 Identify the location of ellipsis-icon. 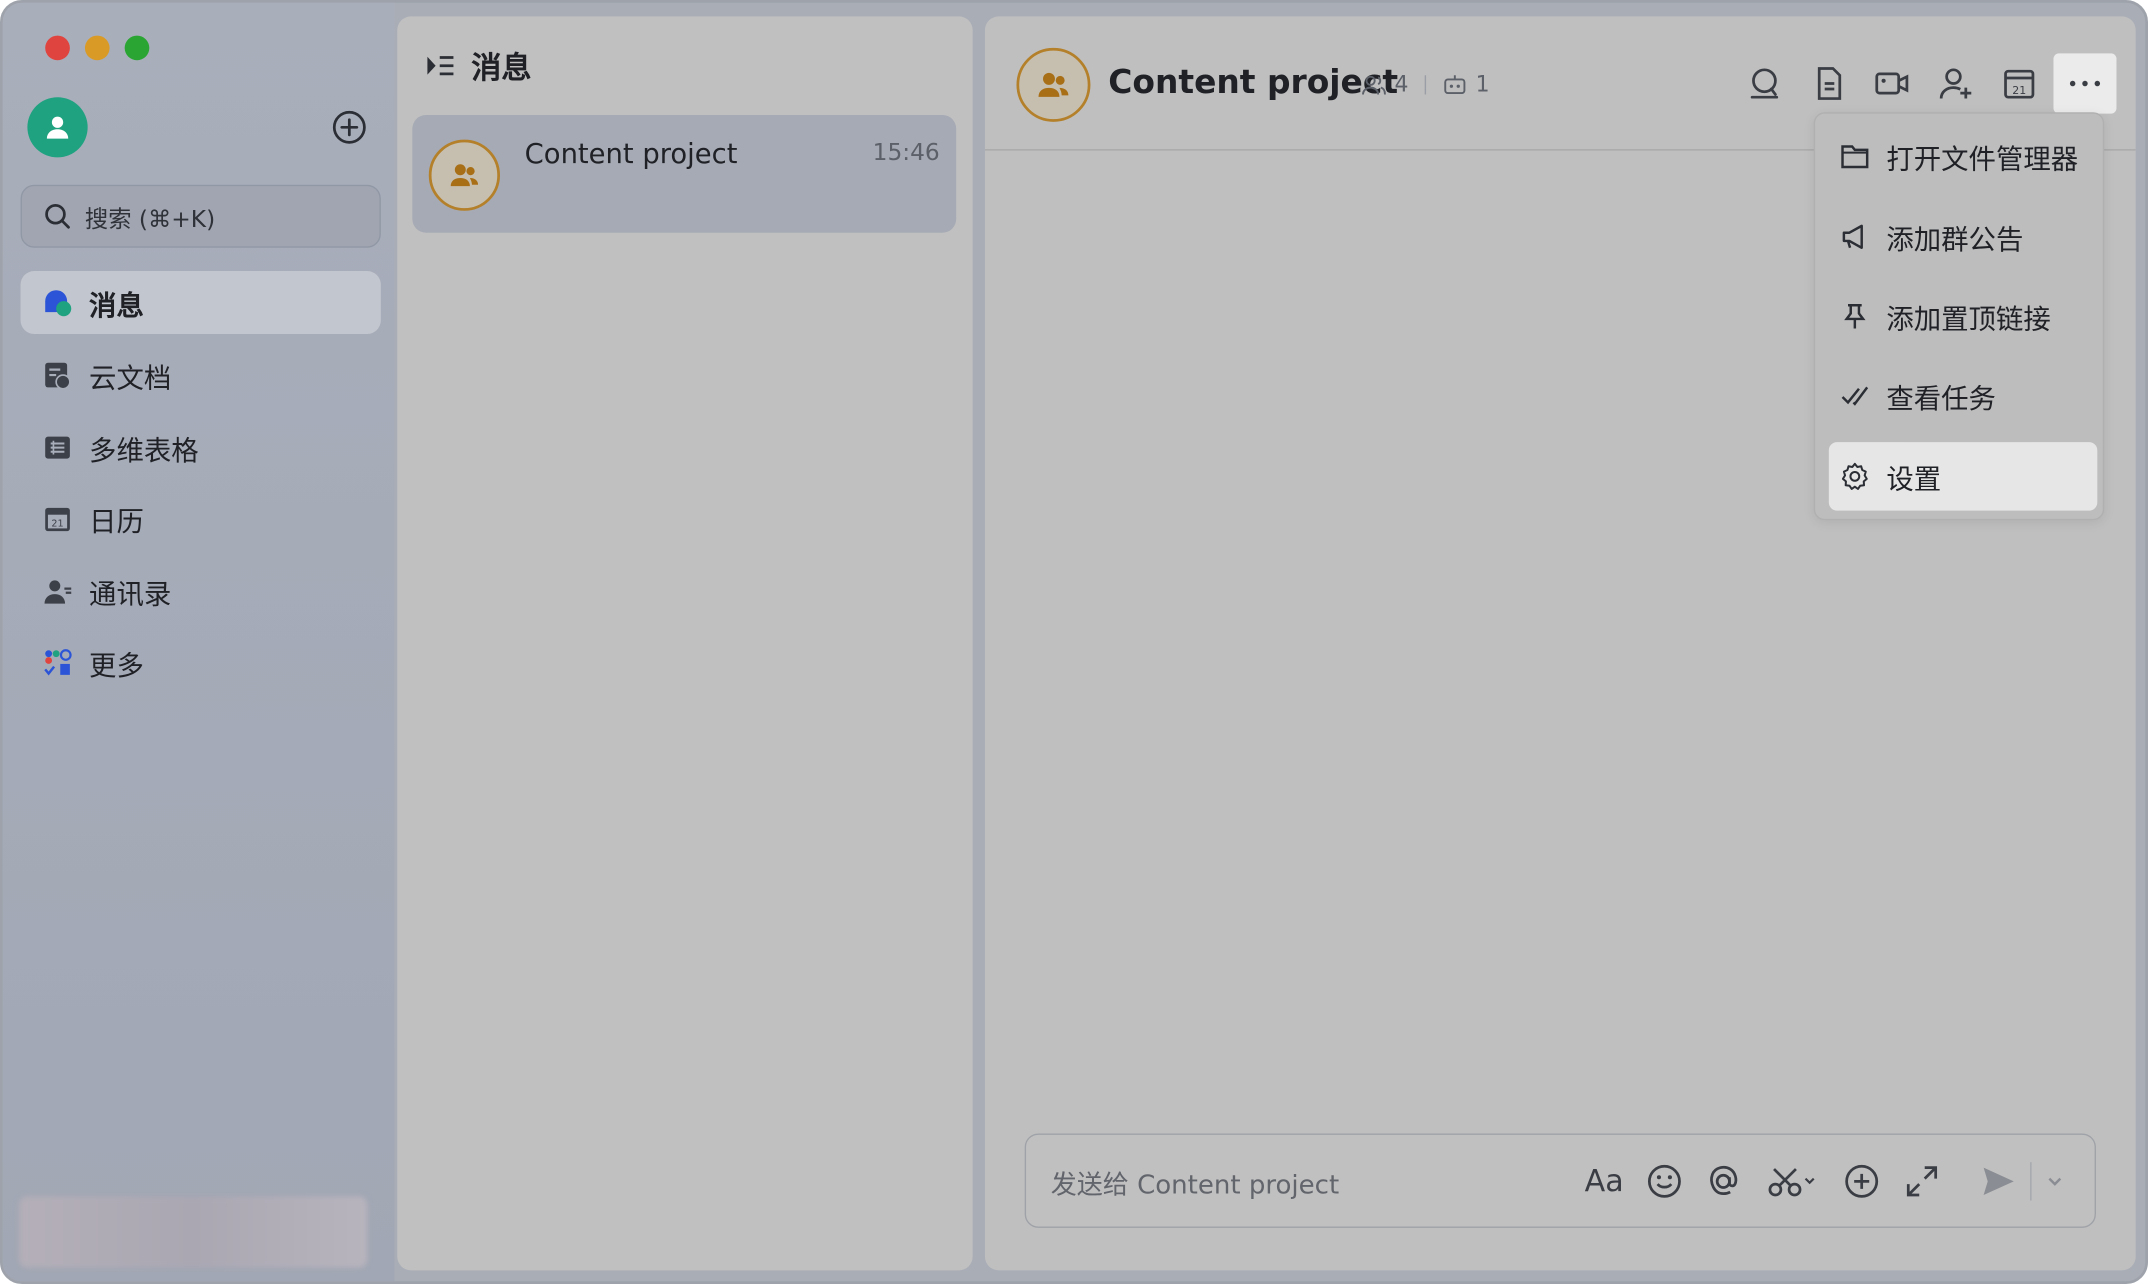
(2085, 83).